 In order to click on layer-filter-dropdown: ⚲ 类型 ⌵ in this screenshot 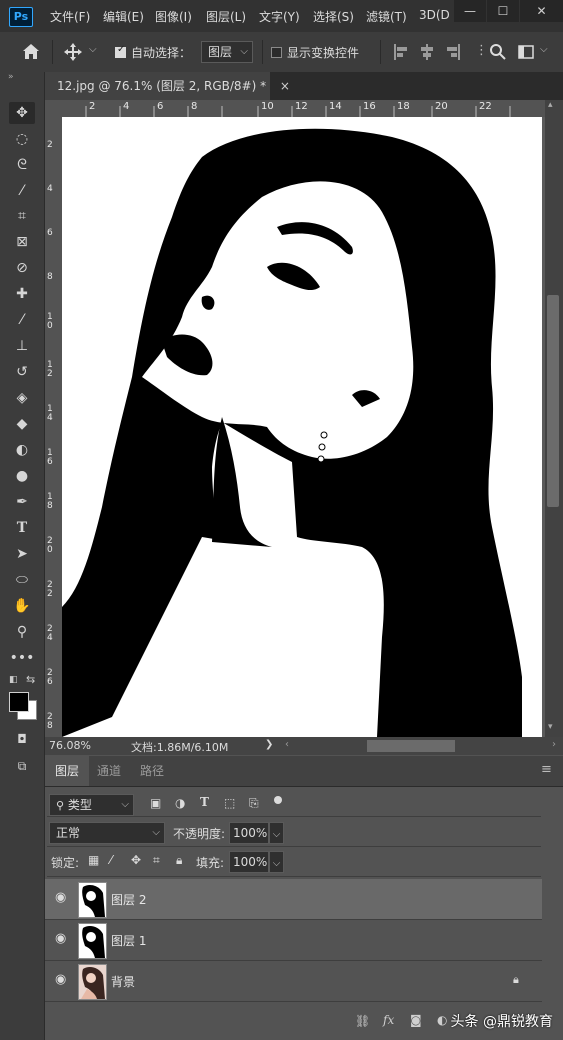, I will do `click(91, 805)`.